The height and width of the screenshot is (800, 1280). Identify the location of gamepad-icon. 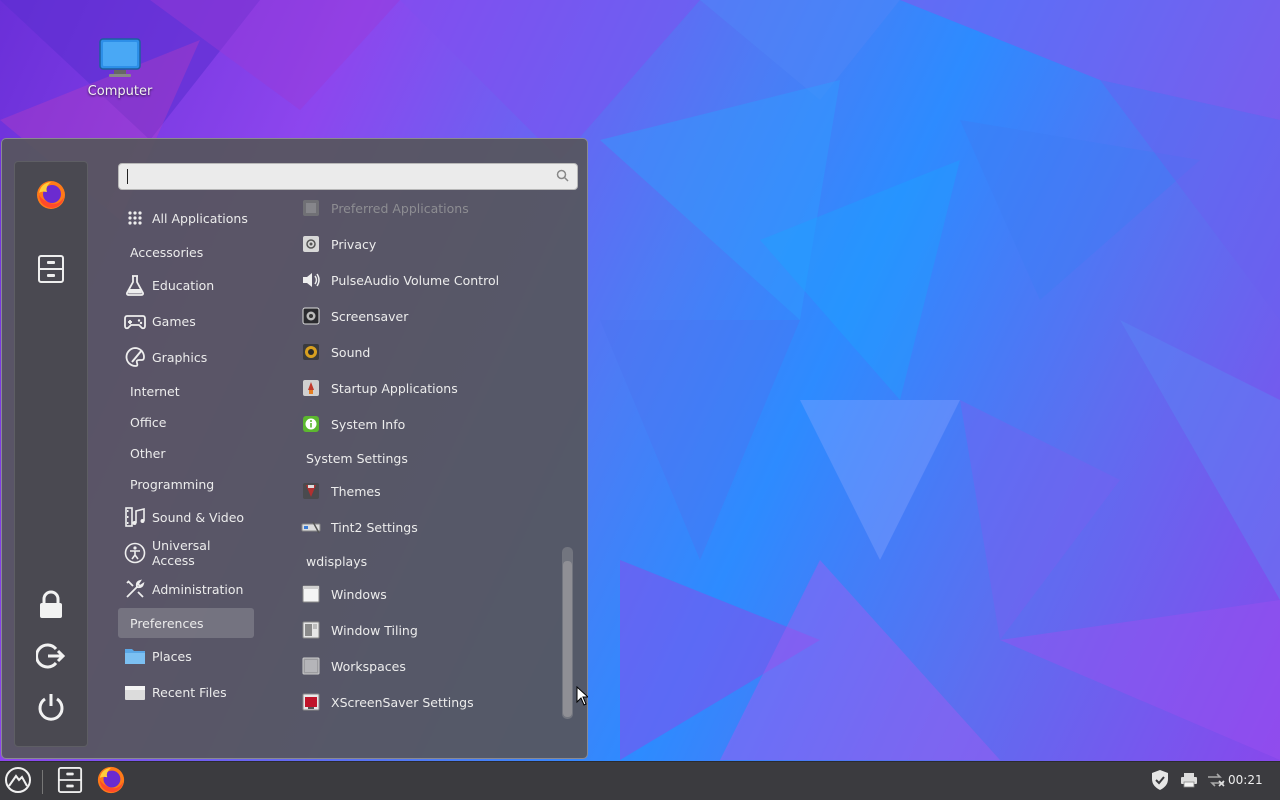
(135, 321).